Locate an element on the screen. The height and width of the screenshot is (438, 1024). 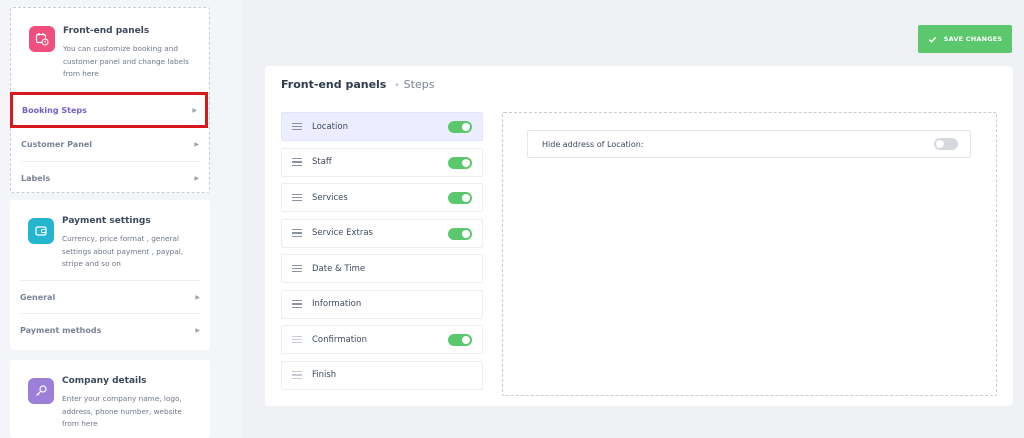
save-changes-button: SAVE CHANGES is located at coordinates (965, 39).